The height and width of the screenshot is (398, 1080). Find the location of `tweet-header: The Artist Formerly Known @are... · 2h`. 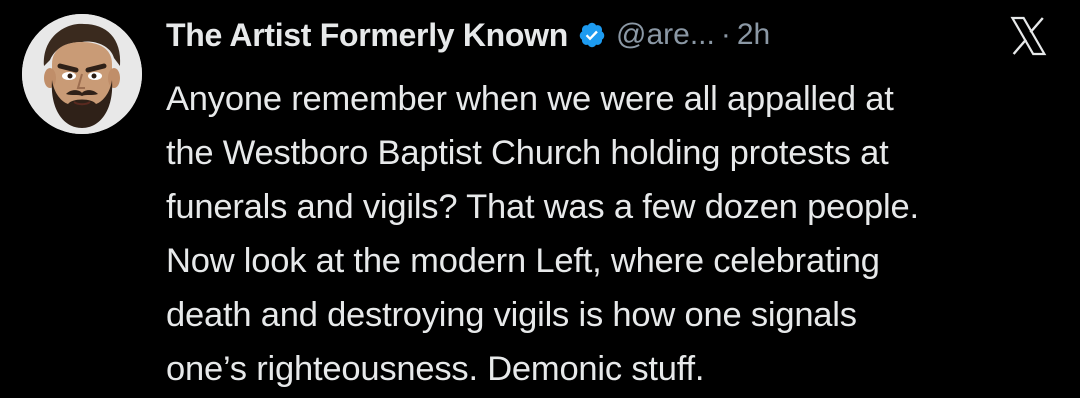

tweet-header: The Artist Formerly Known @are... · 2h is located at coordinates (468, 35).